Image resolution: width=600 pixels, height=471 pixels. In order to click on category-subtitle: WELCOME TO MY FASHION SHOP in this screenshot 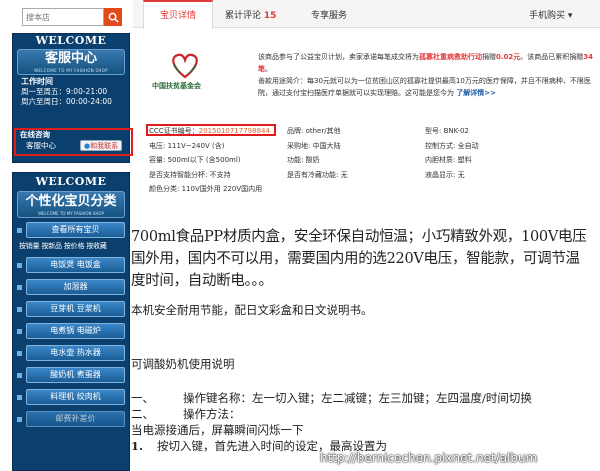, I will do `click(71, 213)`.